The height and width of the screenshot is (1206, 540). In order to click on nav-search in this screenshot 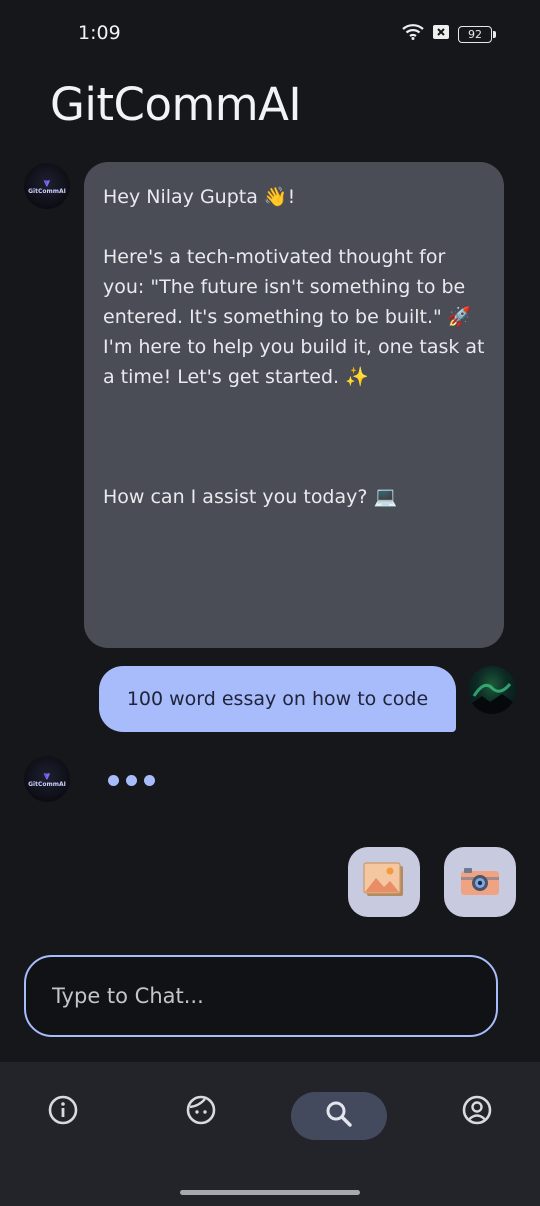, I will do `click(339, 1116)`.